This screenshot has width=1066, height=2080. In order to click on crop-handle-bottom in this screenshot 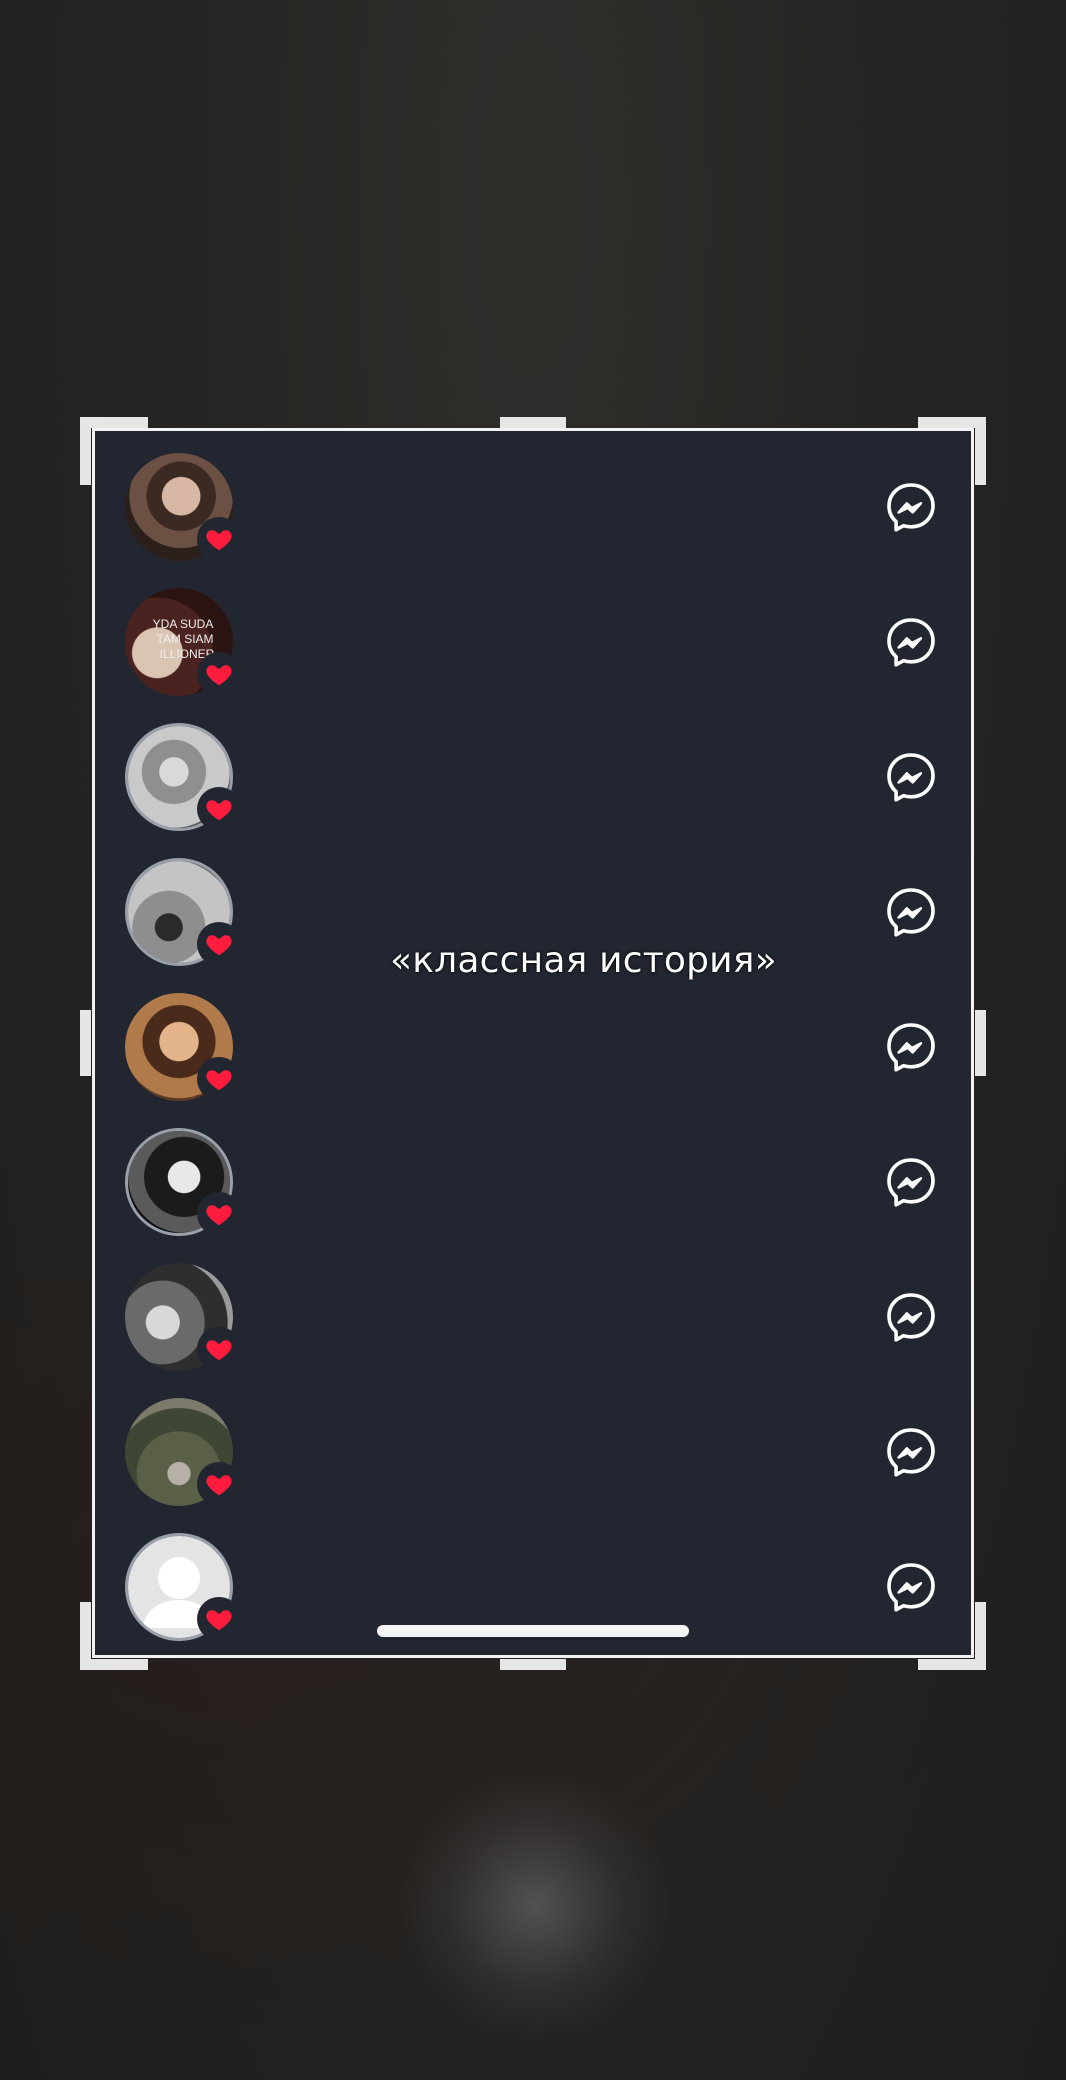, I will do `click(533, 1664)`.